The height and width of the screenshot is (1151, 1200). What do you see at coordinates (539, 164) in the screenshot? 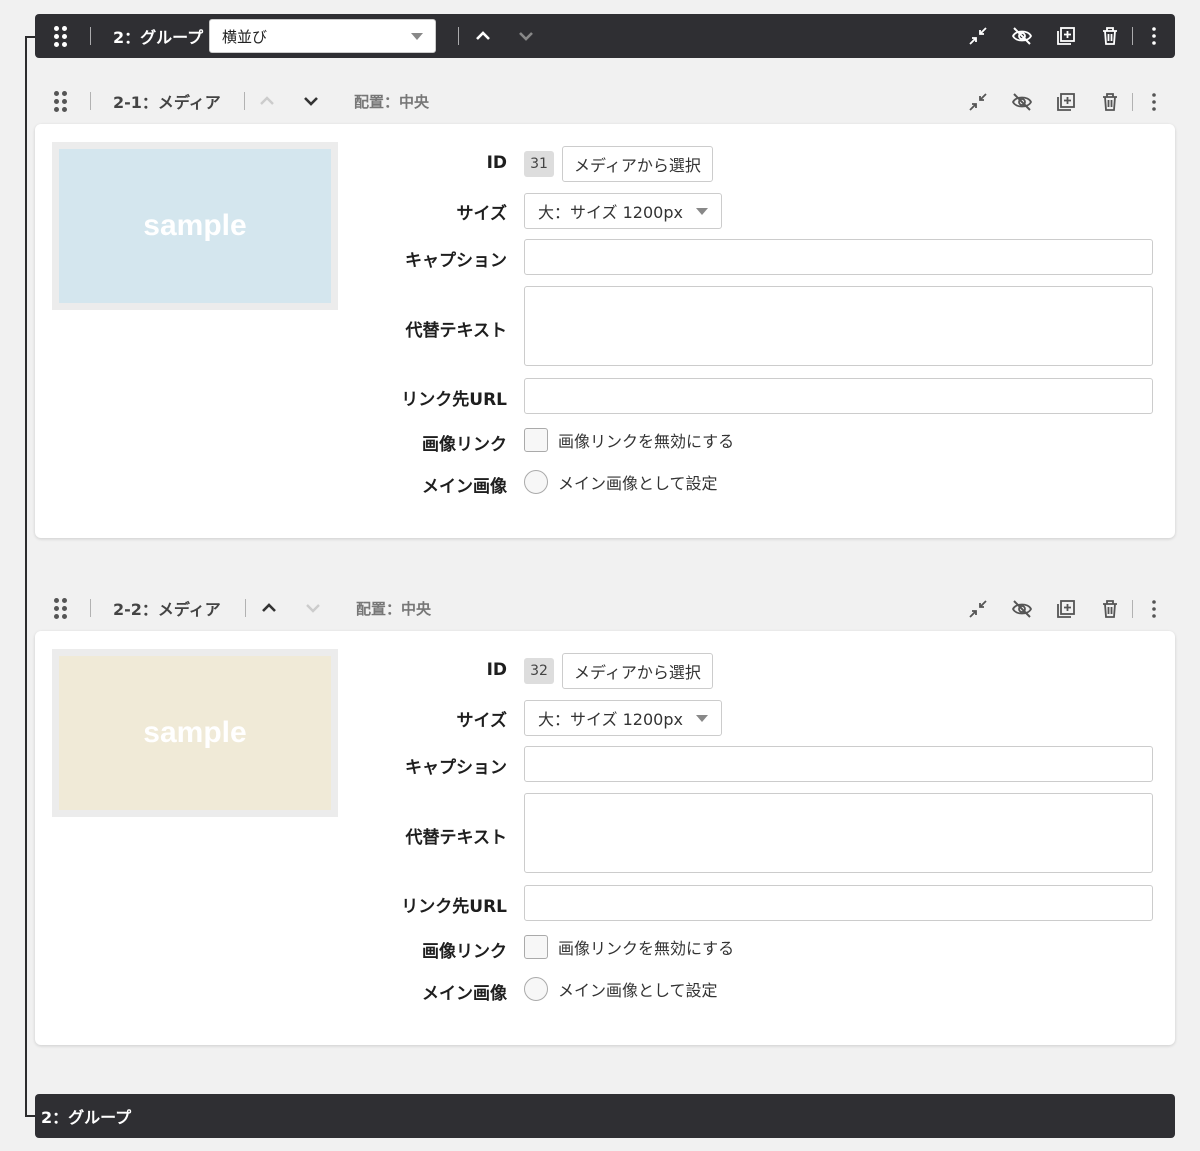
I see `media-id-badge: 31` at bounding box center [539, 164].